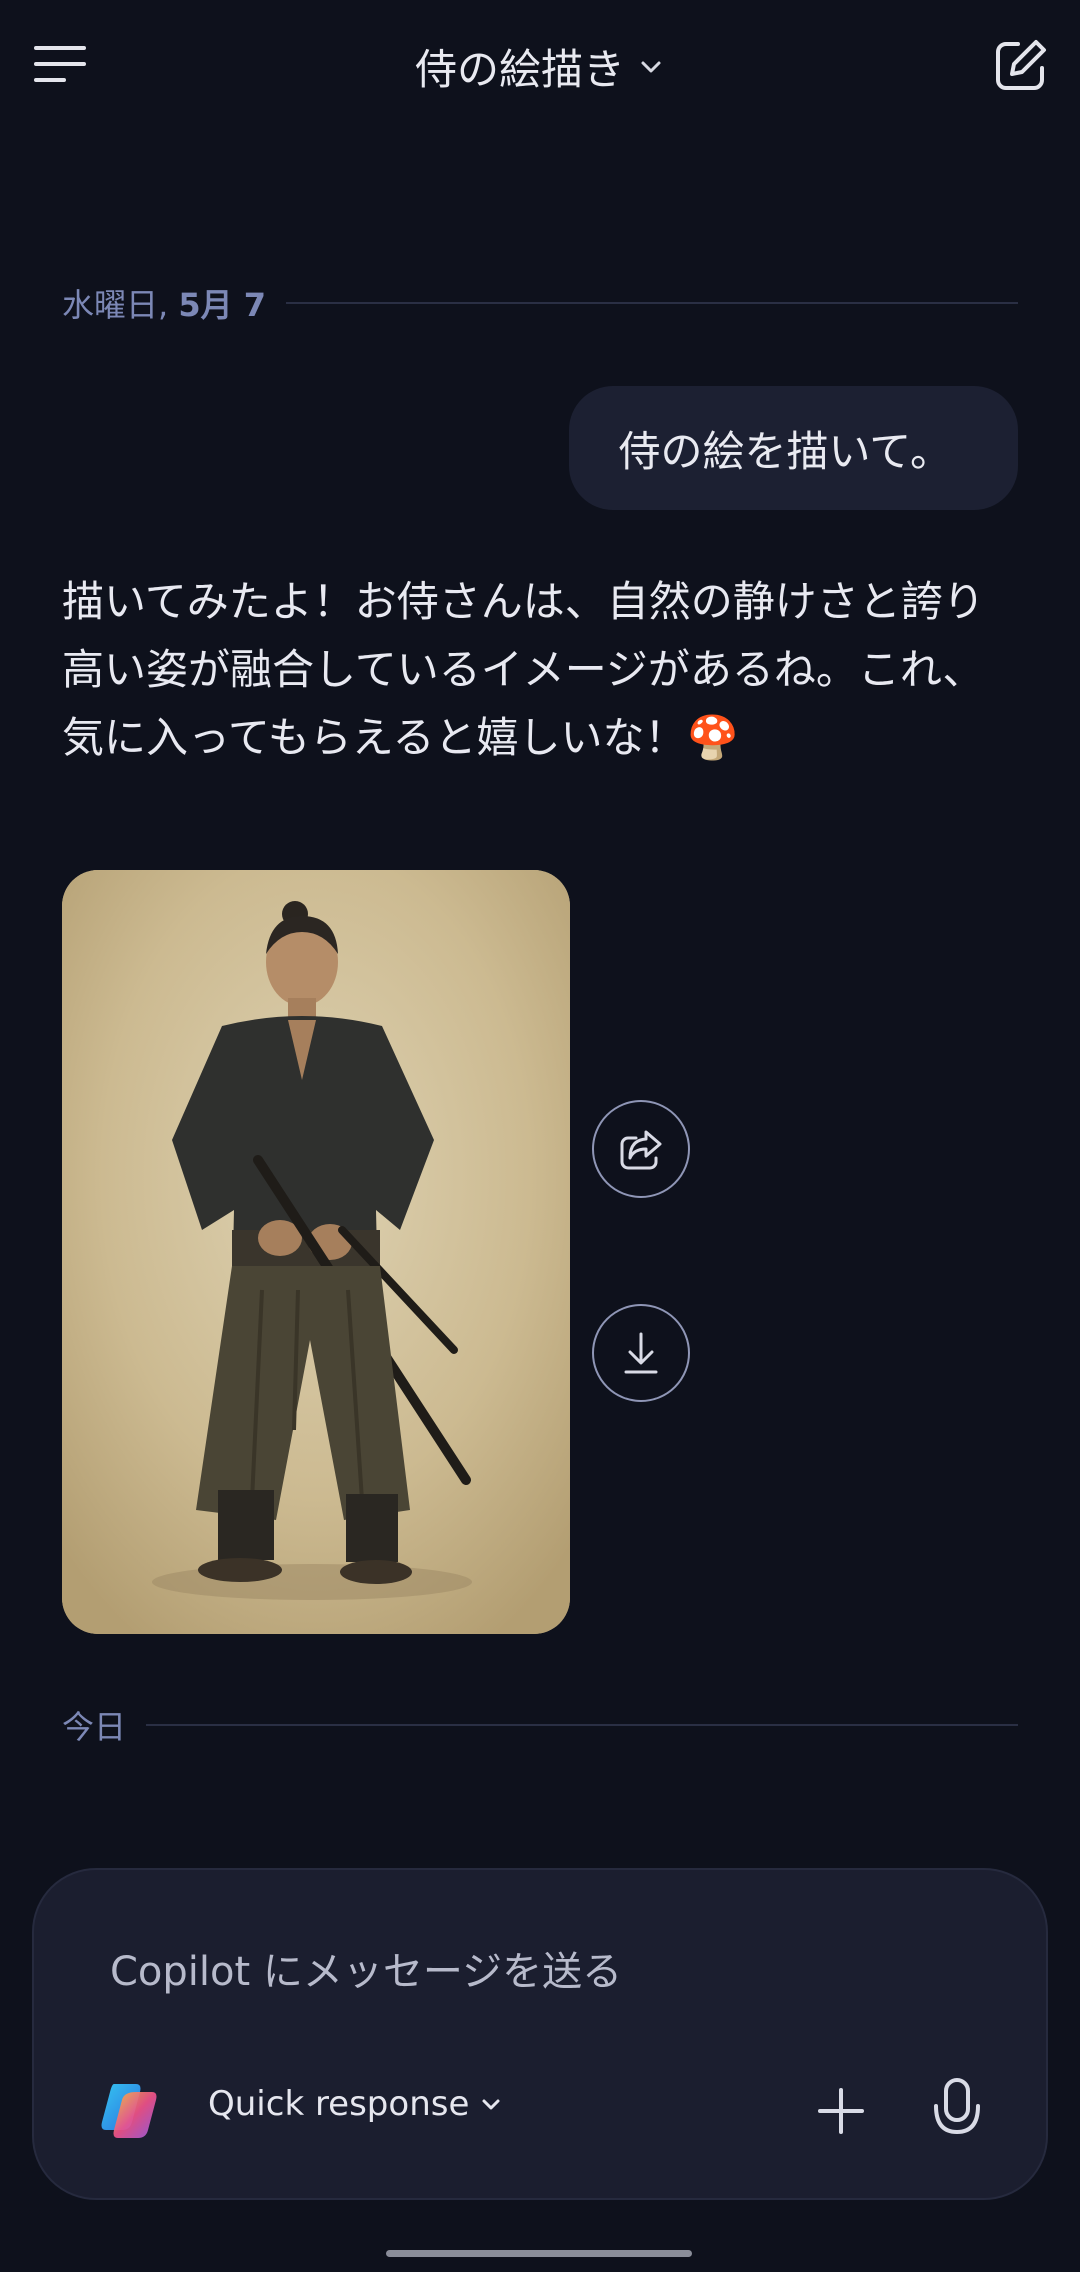 The image size is (1080, 2272). I want to click on plus-icon, so click(841, 2111).